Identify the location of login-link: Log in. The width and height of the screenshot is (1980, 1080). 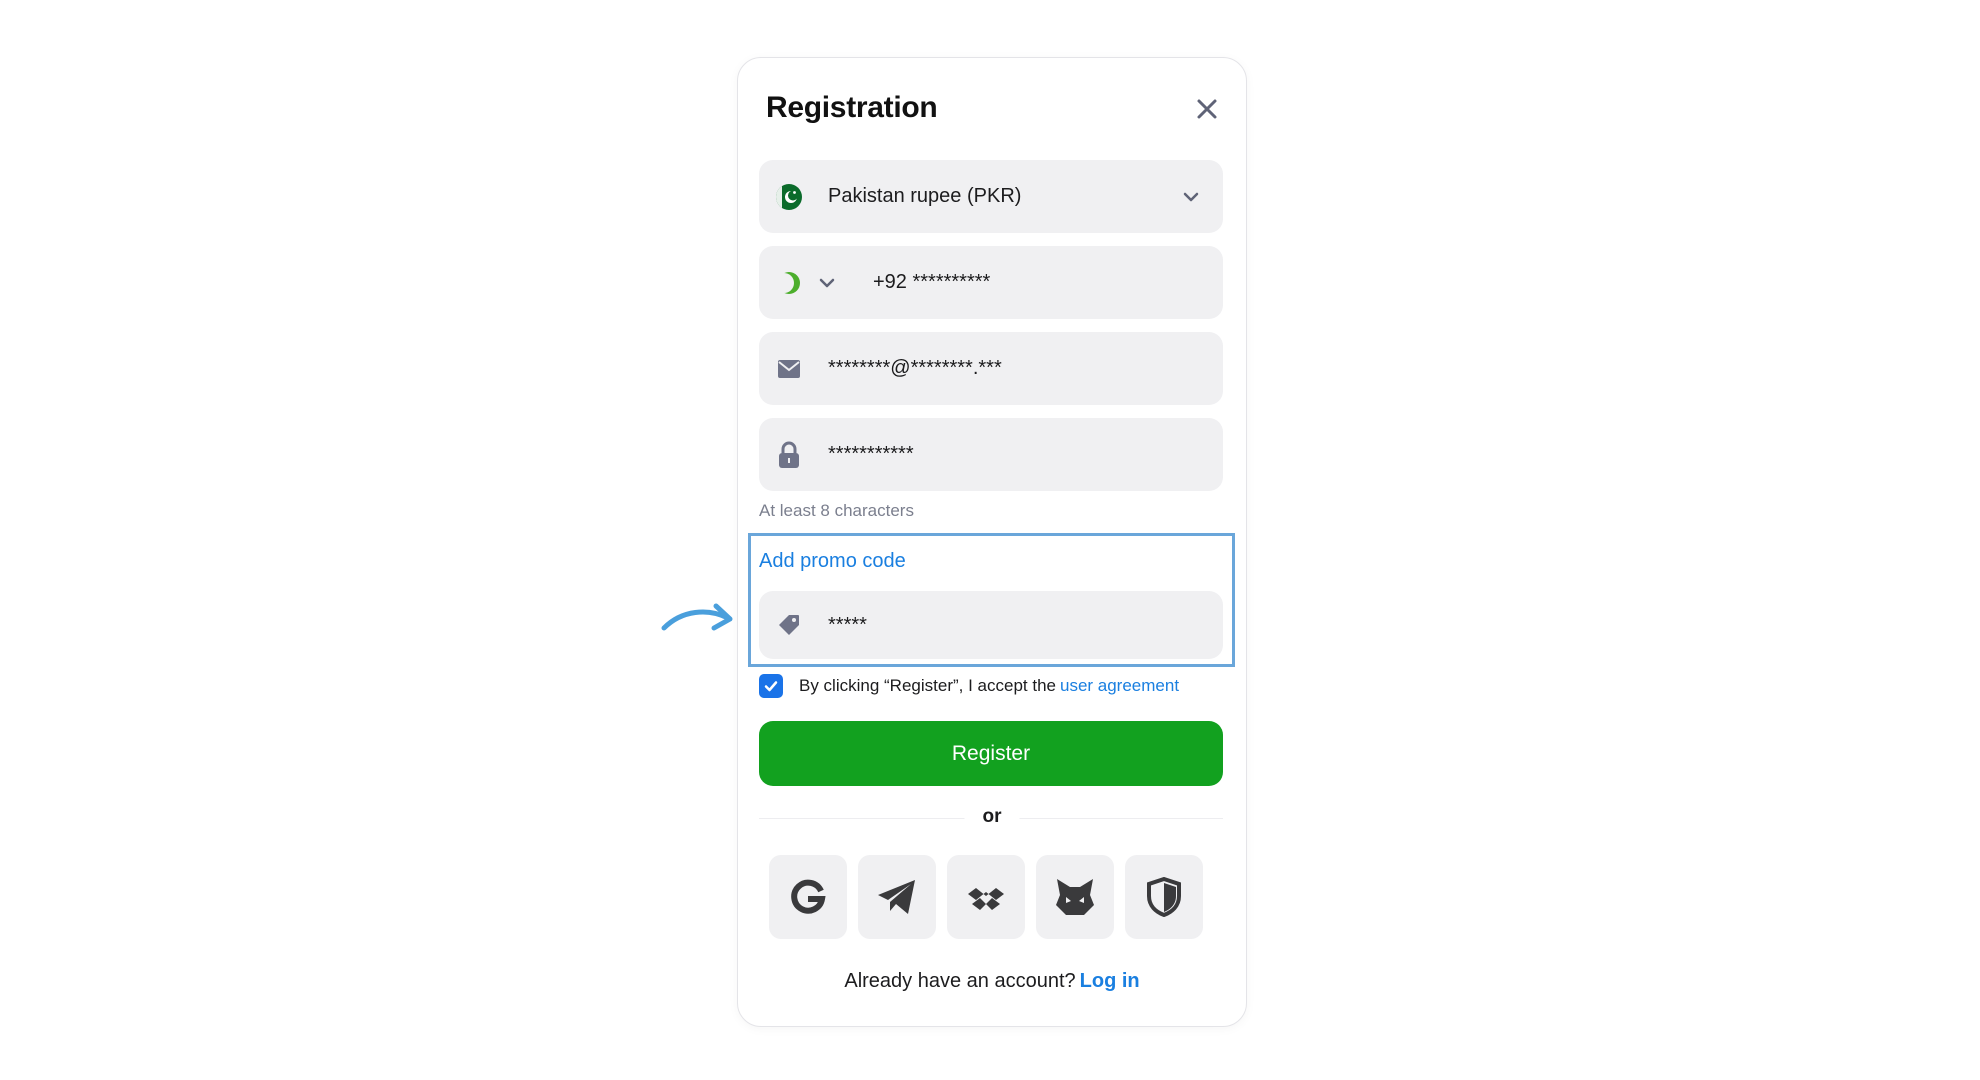
(1110, 981).